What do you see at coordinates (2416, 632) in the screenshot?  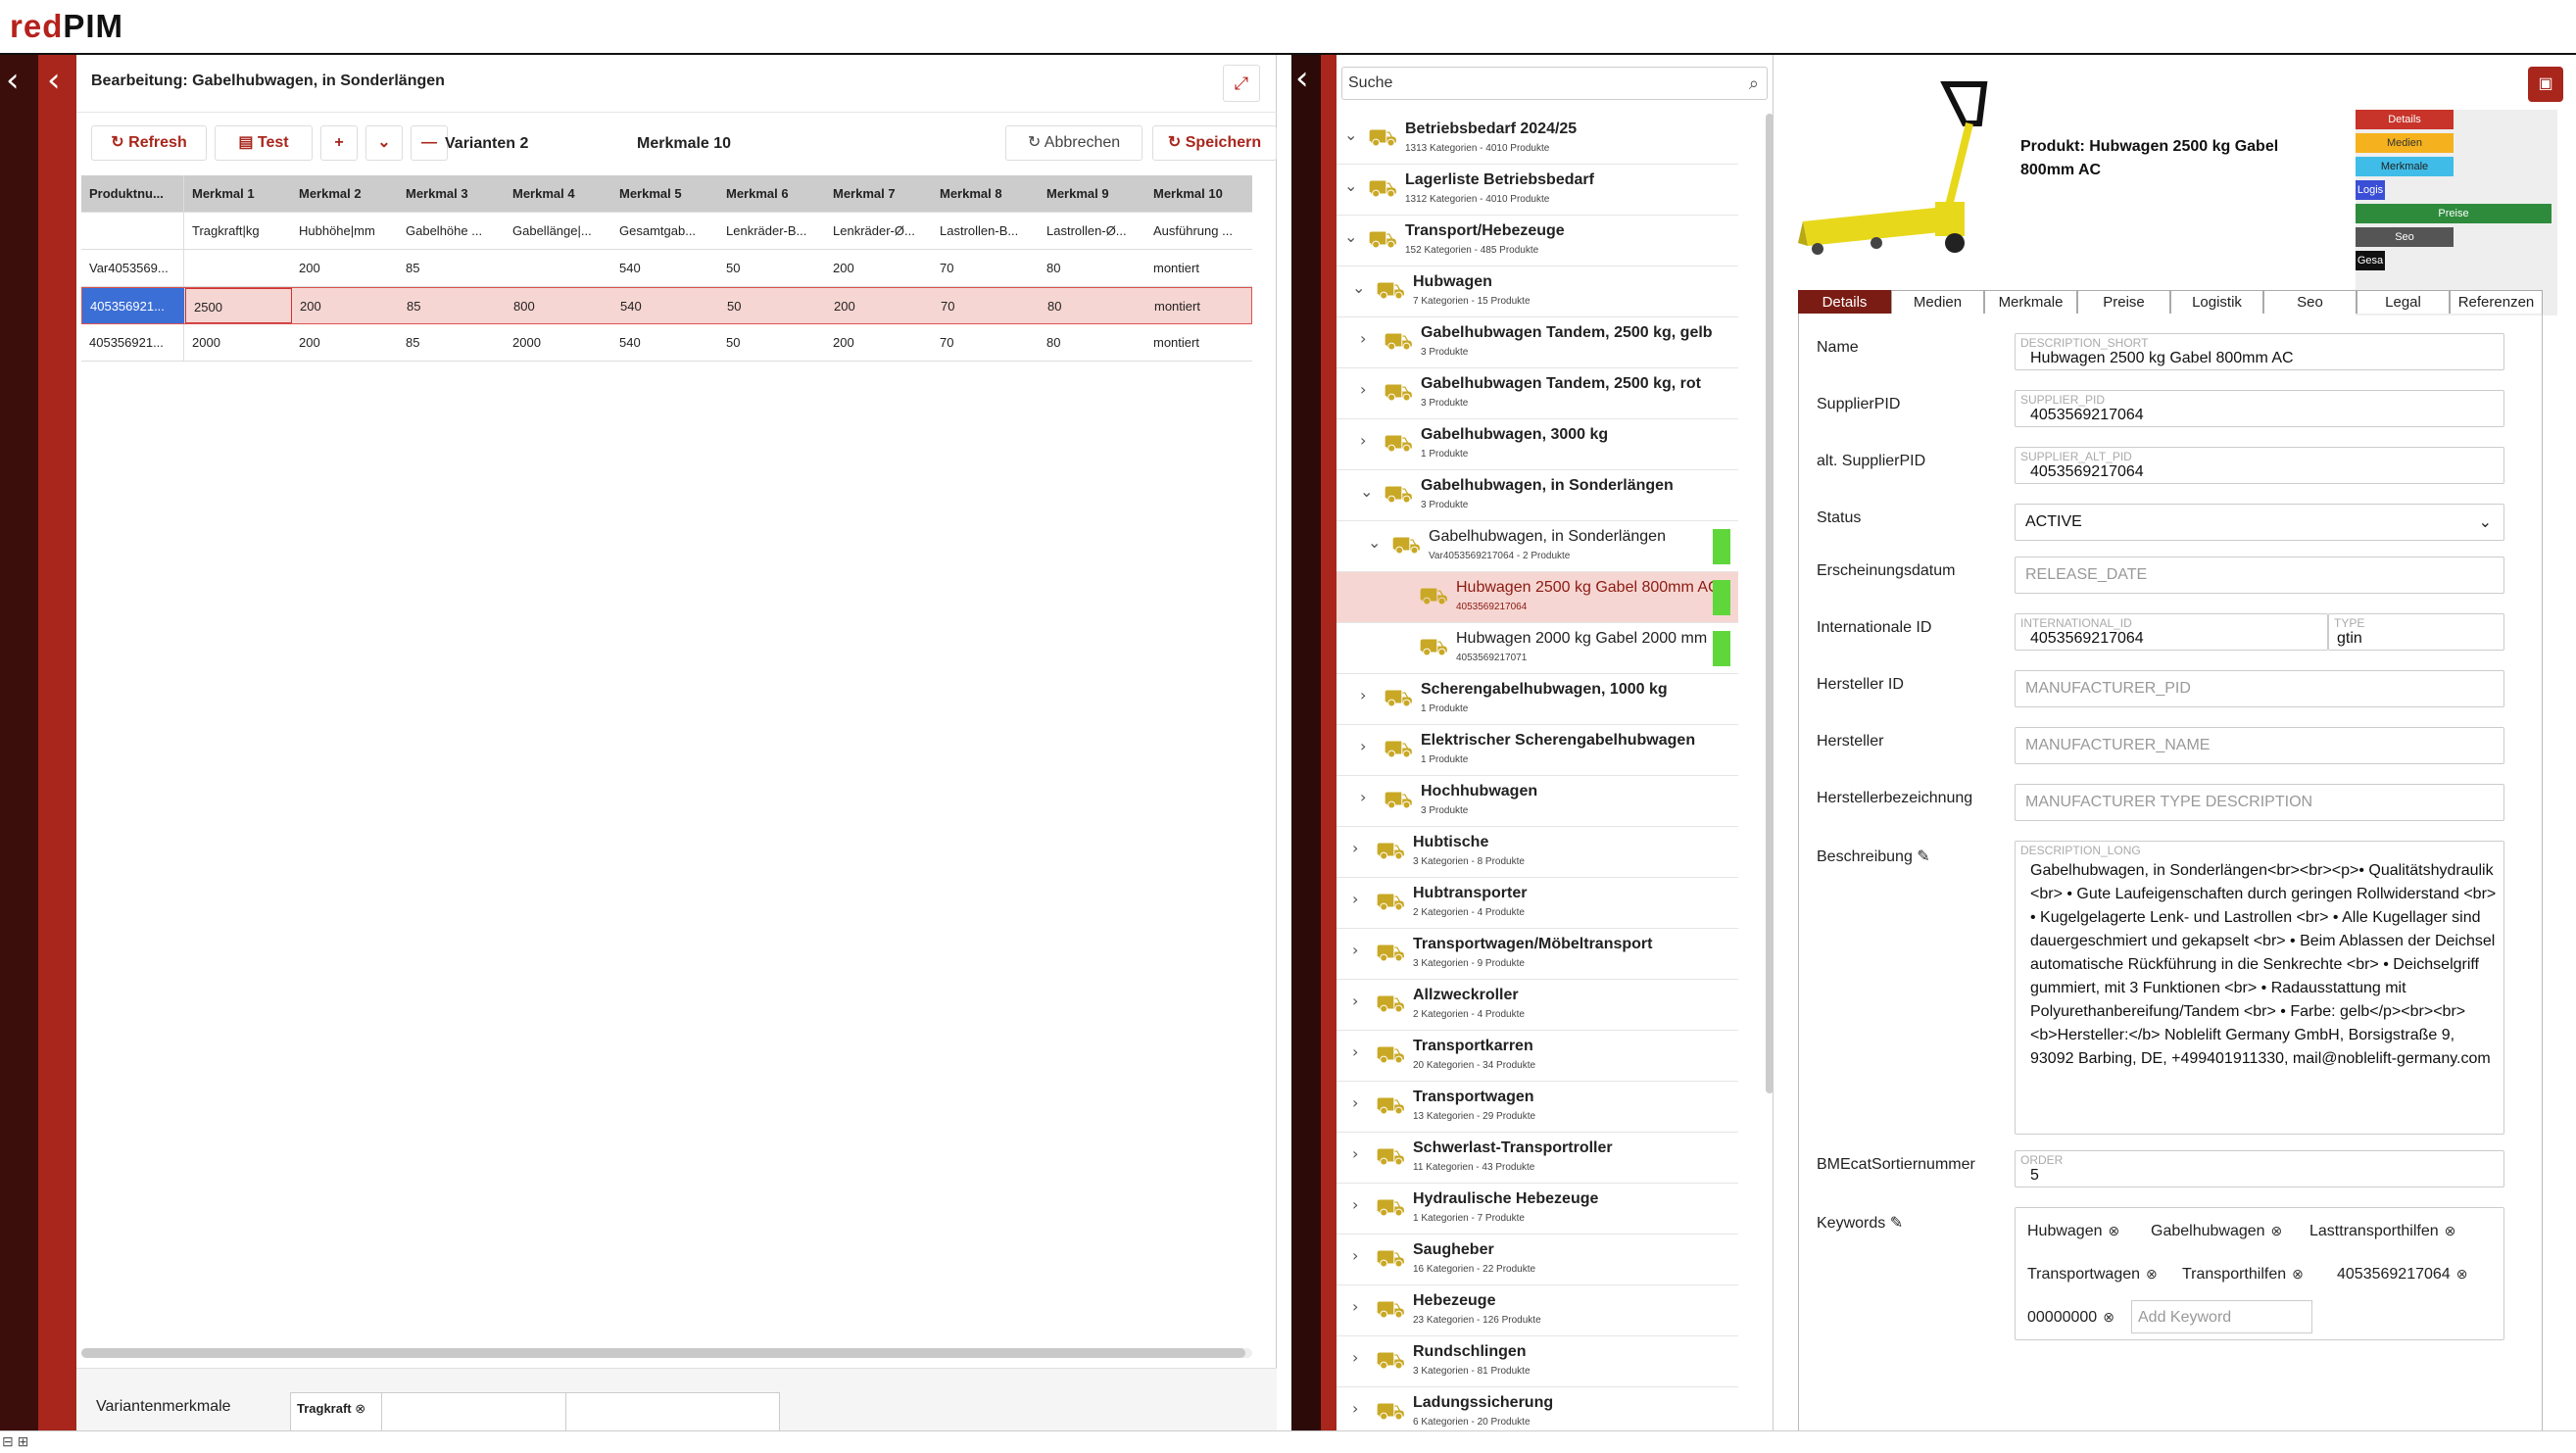 I see `id-type-field: TYPE gtin` at bounding box center [2416, 632].